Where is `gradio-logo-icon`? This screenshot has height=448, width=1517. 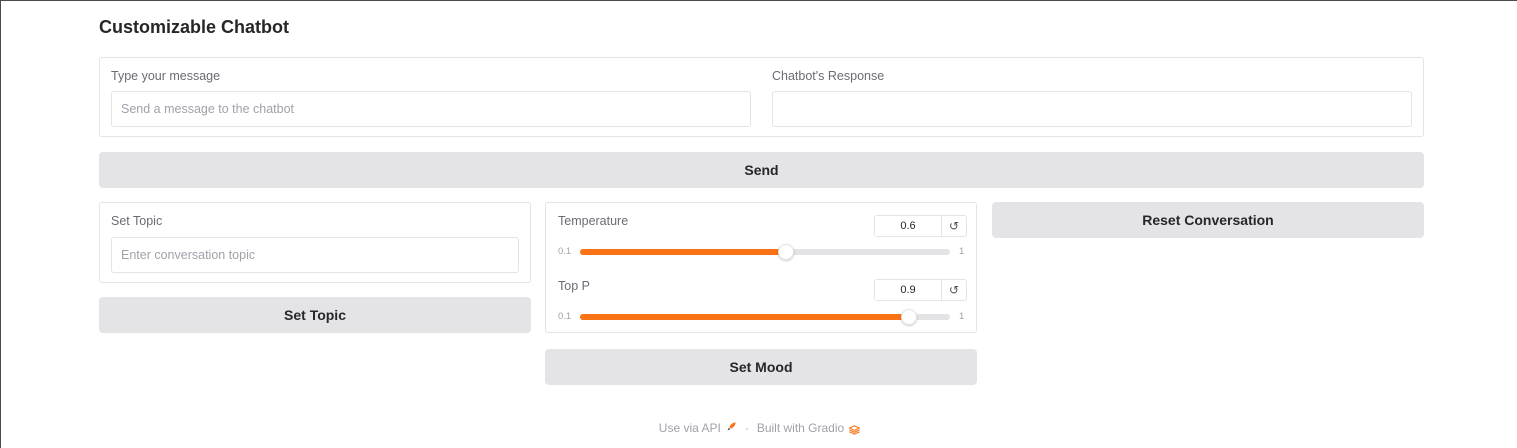
gradio-logo-icon is located at coordinates (855, 429).